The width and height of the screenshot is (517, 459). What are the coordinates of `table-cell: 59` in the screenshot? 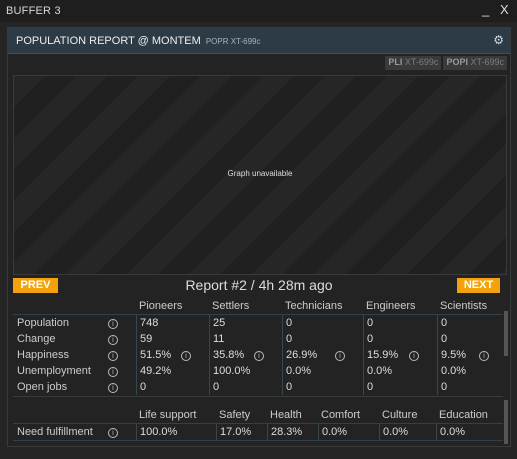 It's located at (146, 339).